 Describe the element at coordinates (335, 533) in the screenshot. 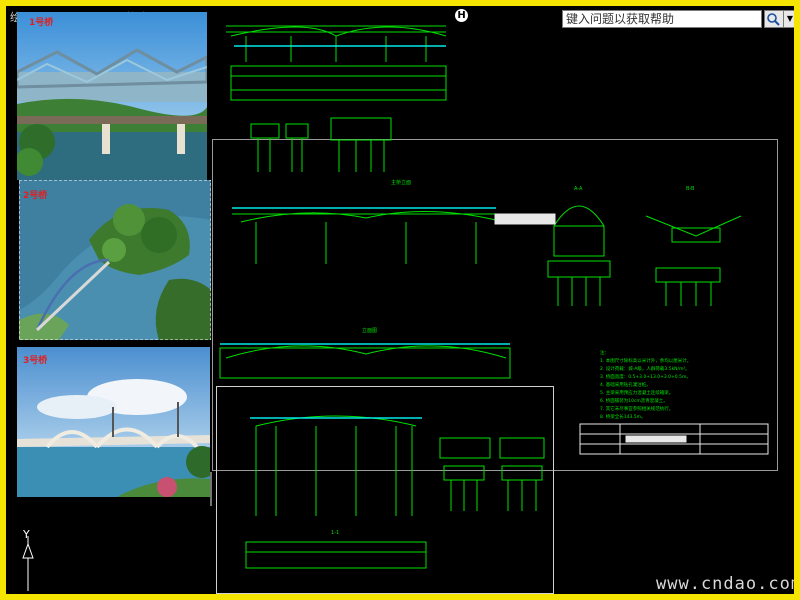

I see `section-label-1: 1-1` at that location.